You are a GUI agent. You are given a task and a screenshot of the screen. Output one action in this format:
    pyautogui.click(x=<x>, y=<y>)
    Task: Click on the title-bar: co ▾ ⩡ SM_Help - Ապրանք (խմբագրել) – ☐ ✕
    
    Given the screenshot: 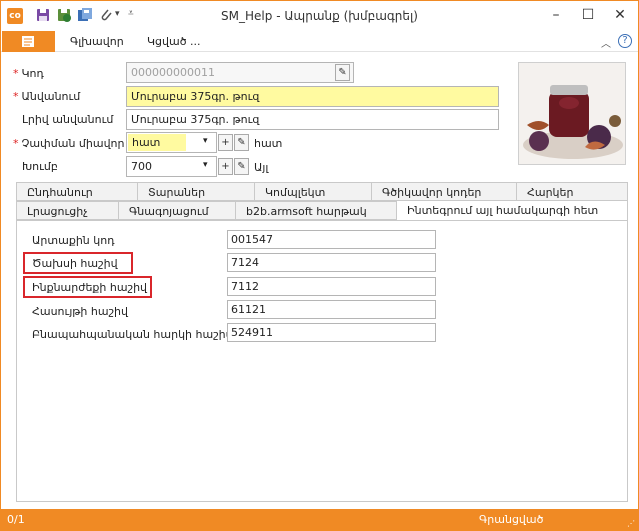 What is the action you would take?
    pyautogui.click(x=319, y=16)
    